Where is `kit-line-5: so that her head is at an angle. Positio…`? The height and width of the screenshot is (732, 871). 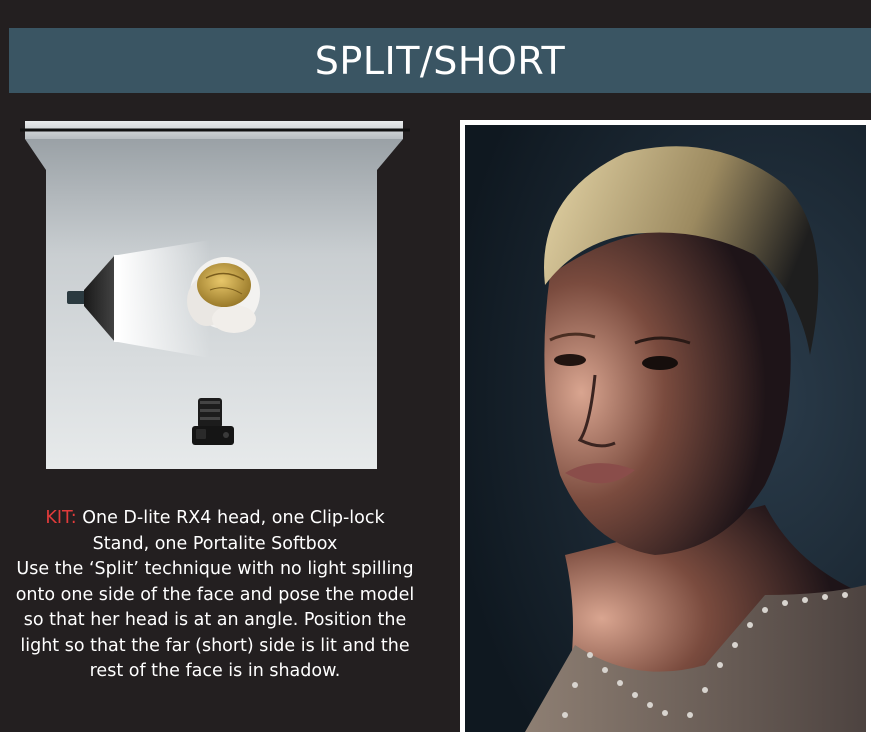
kit-line-5: so that her head is at an angle. Positio… is located at coordinates (215, 620).